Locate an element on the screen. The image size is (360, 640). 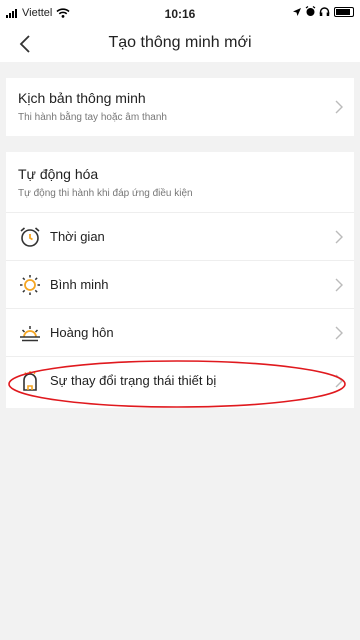
automation-item-sunrise: Bình minh is located at coordinates (180, 284).